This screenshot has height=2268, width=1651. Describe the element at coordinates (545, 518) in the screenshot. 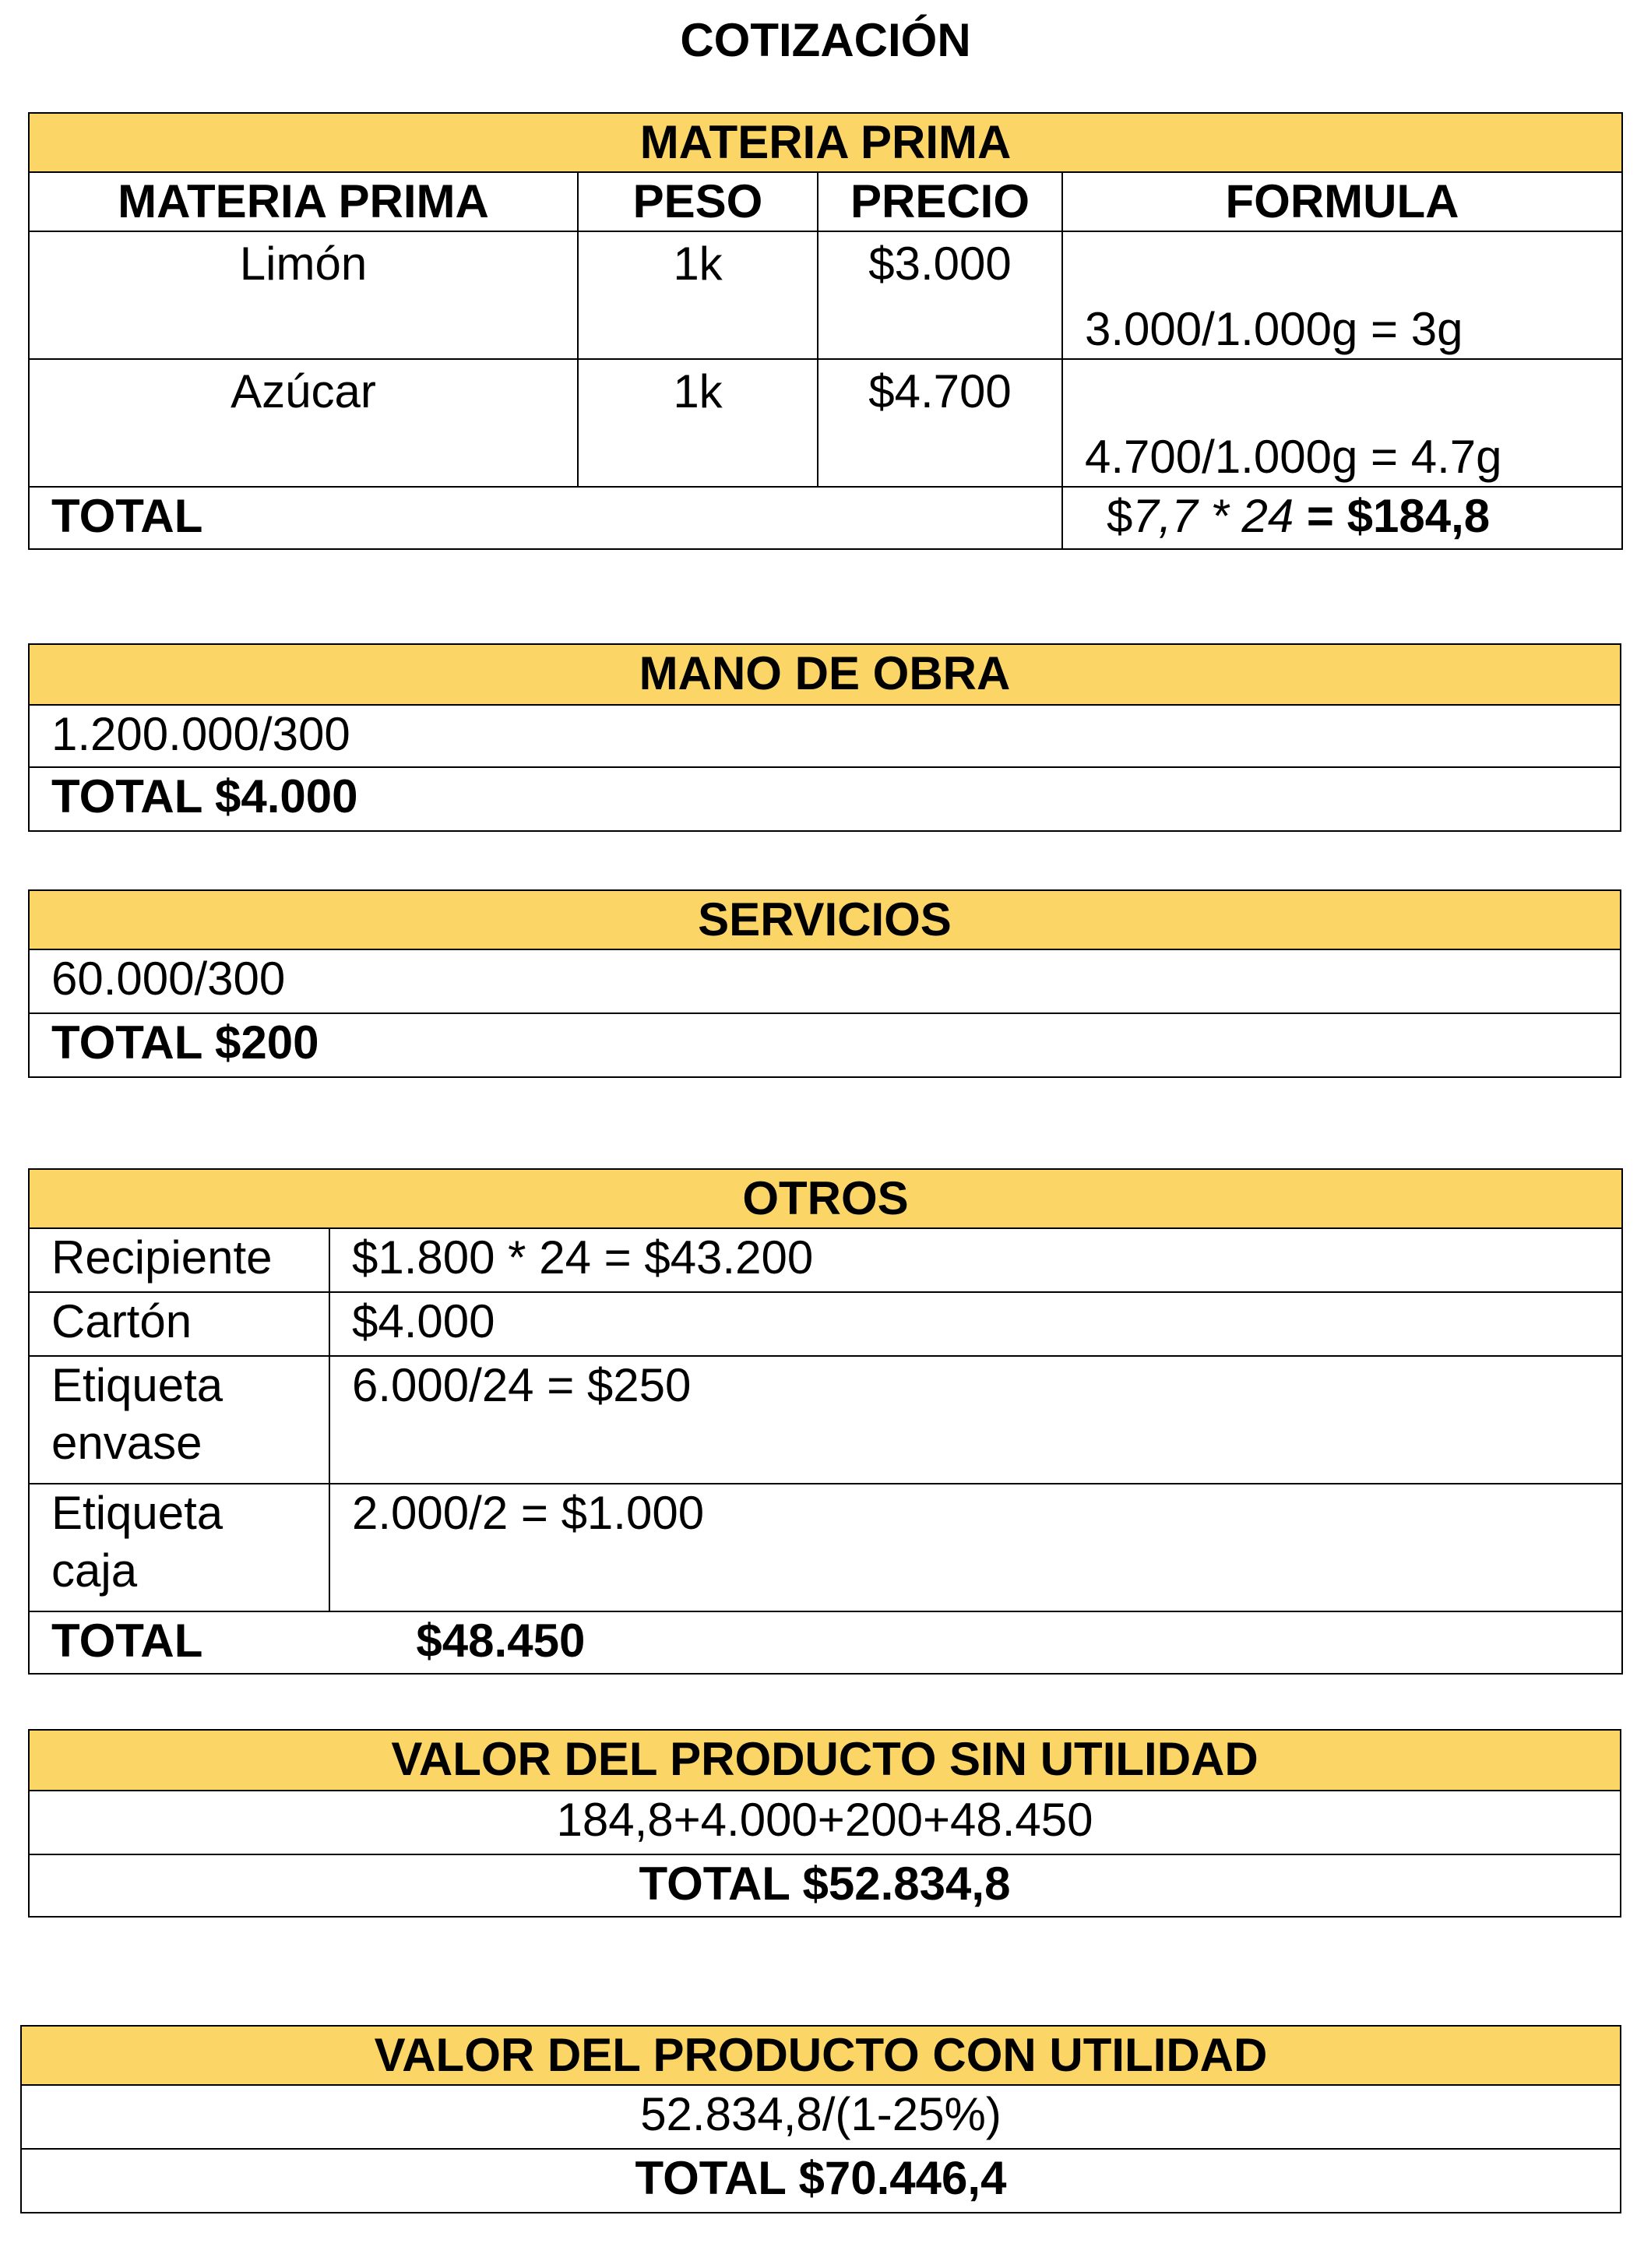

I see `materia-prima-total-label: TOTAL` at that location.